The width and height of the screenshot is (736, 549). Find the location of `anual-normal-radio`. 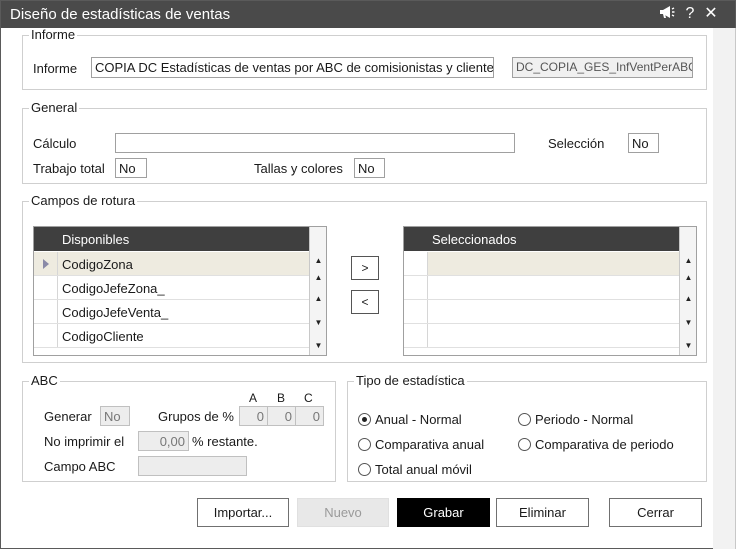

anual-normal-radio is located at coordinates (364, 419).